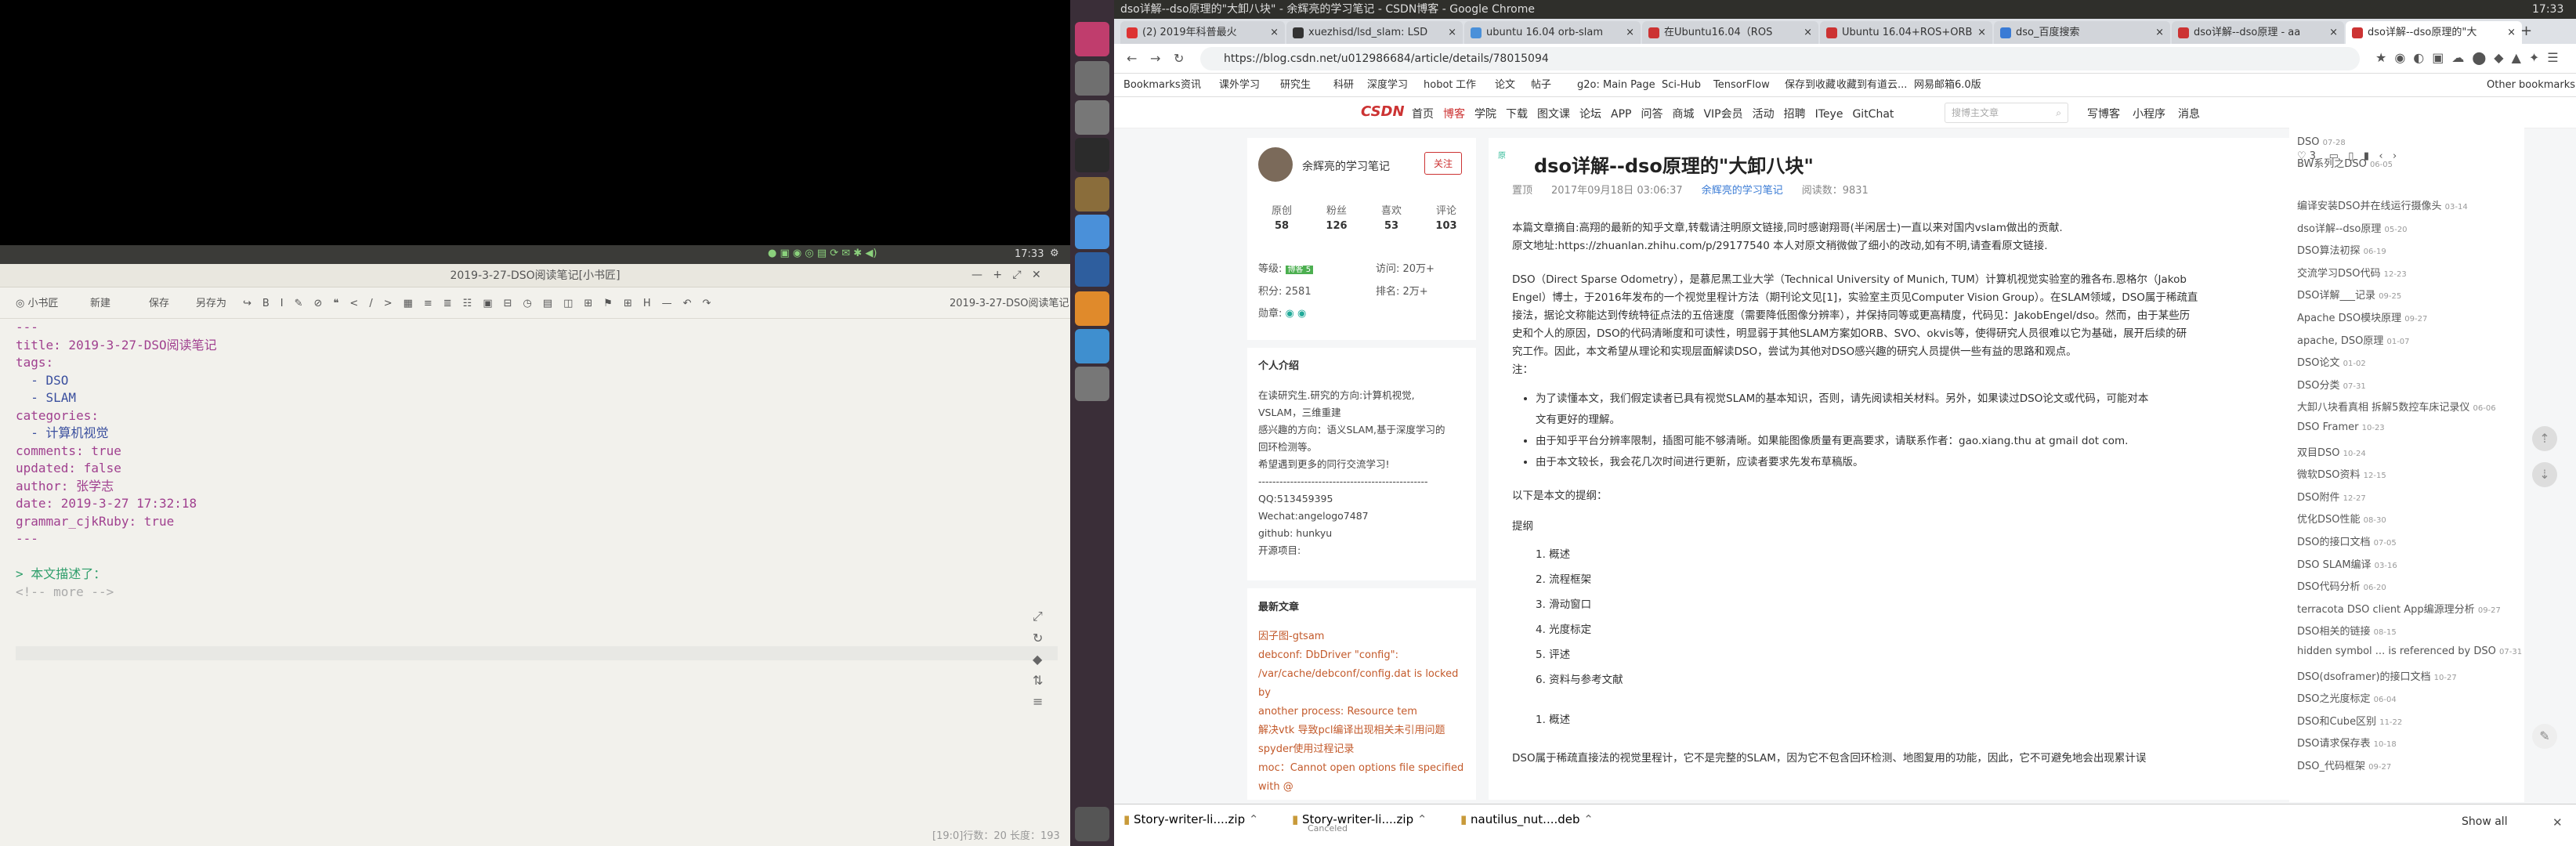 The height and width of the screenshot is (846, 2576). I want to click on related-article-link: DSO SLAM编译 03-16, so click(2347, 563).